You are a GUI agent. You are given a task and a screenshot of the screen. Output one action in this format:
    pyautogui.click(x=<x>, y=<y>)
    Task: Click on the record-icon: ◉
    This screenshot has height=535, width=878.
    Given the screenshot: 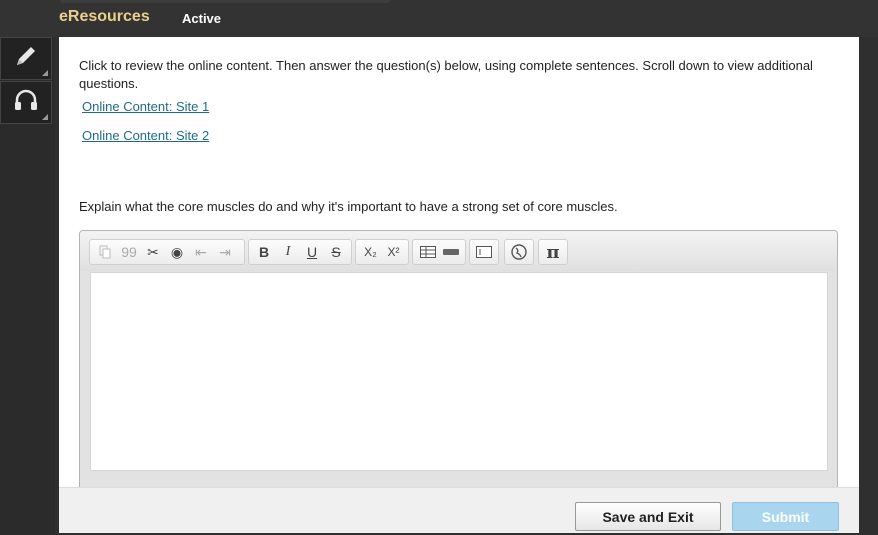 What is the action you would take?
    pyautogui.click(x=177, y=252)
    